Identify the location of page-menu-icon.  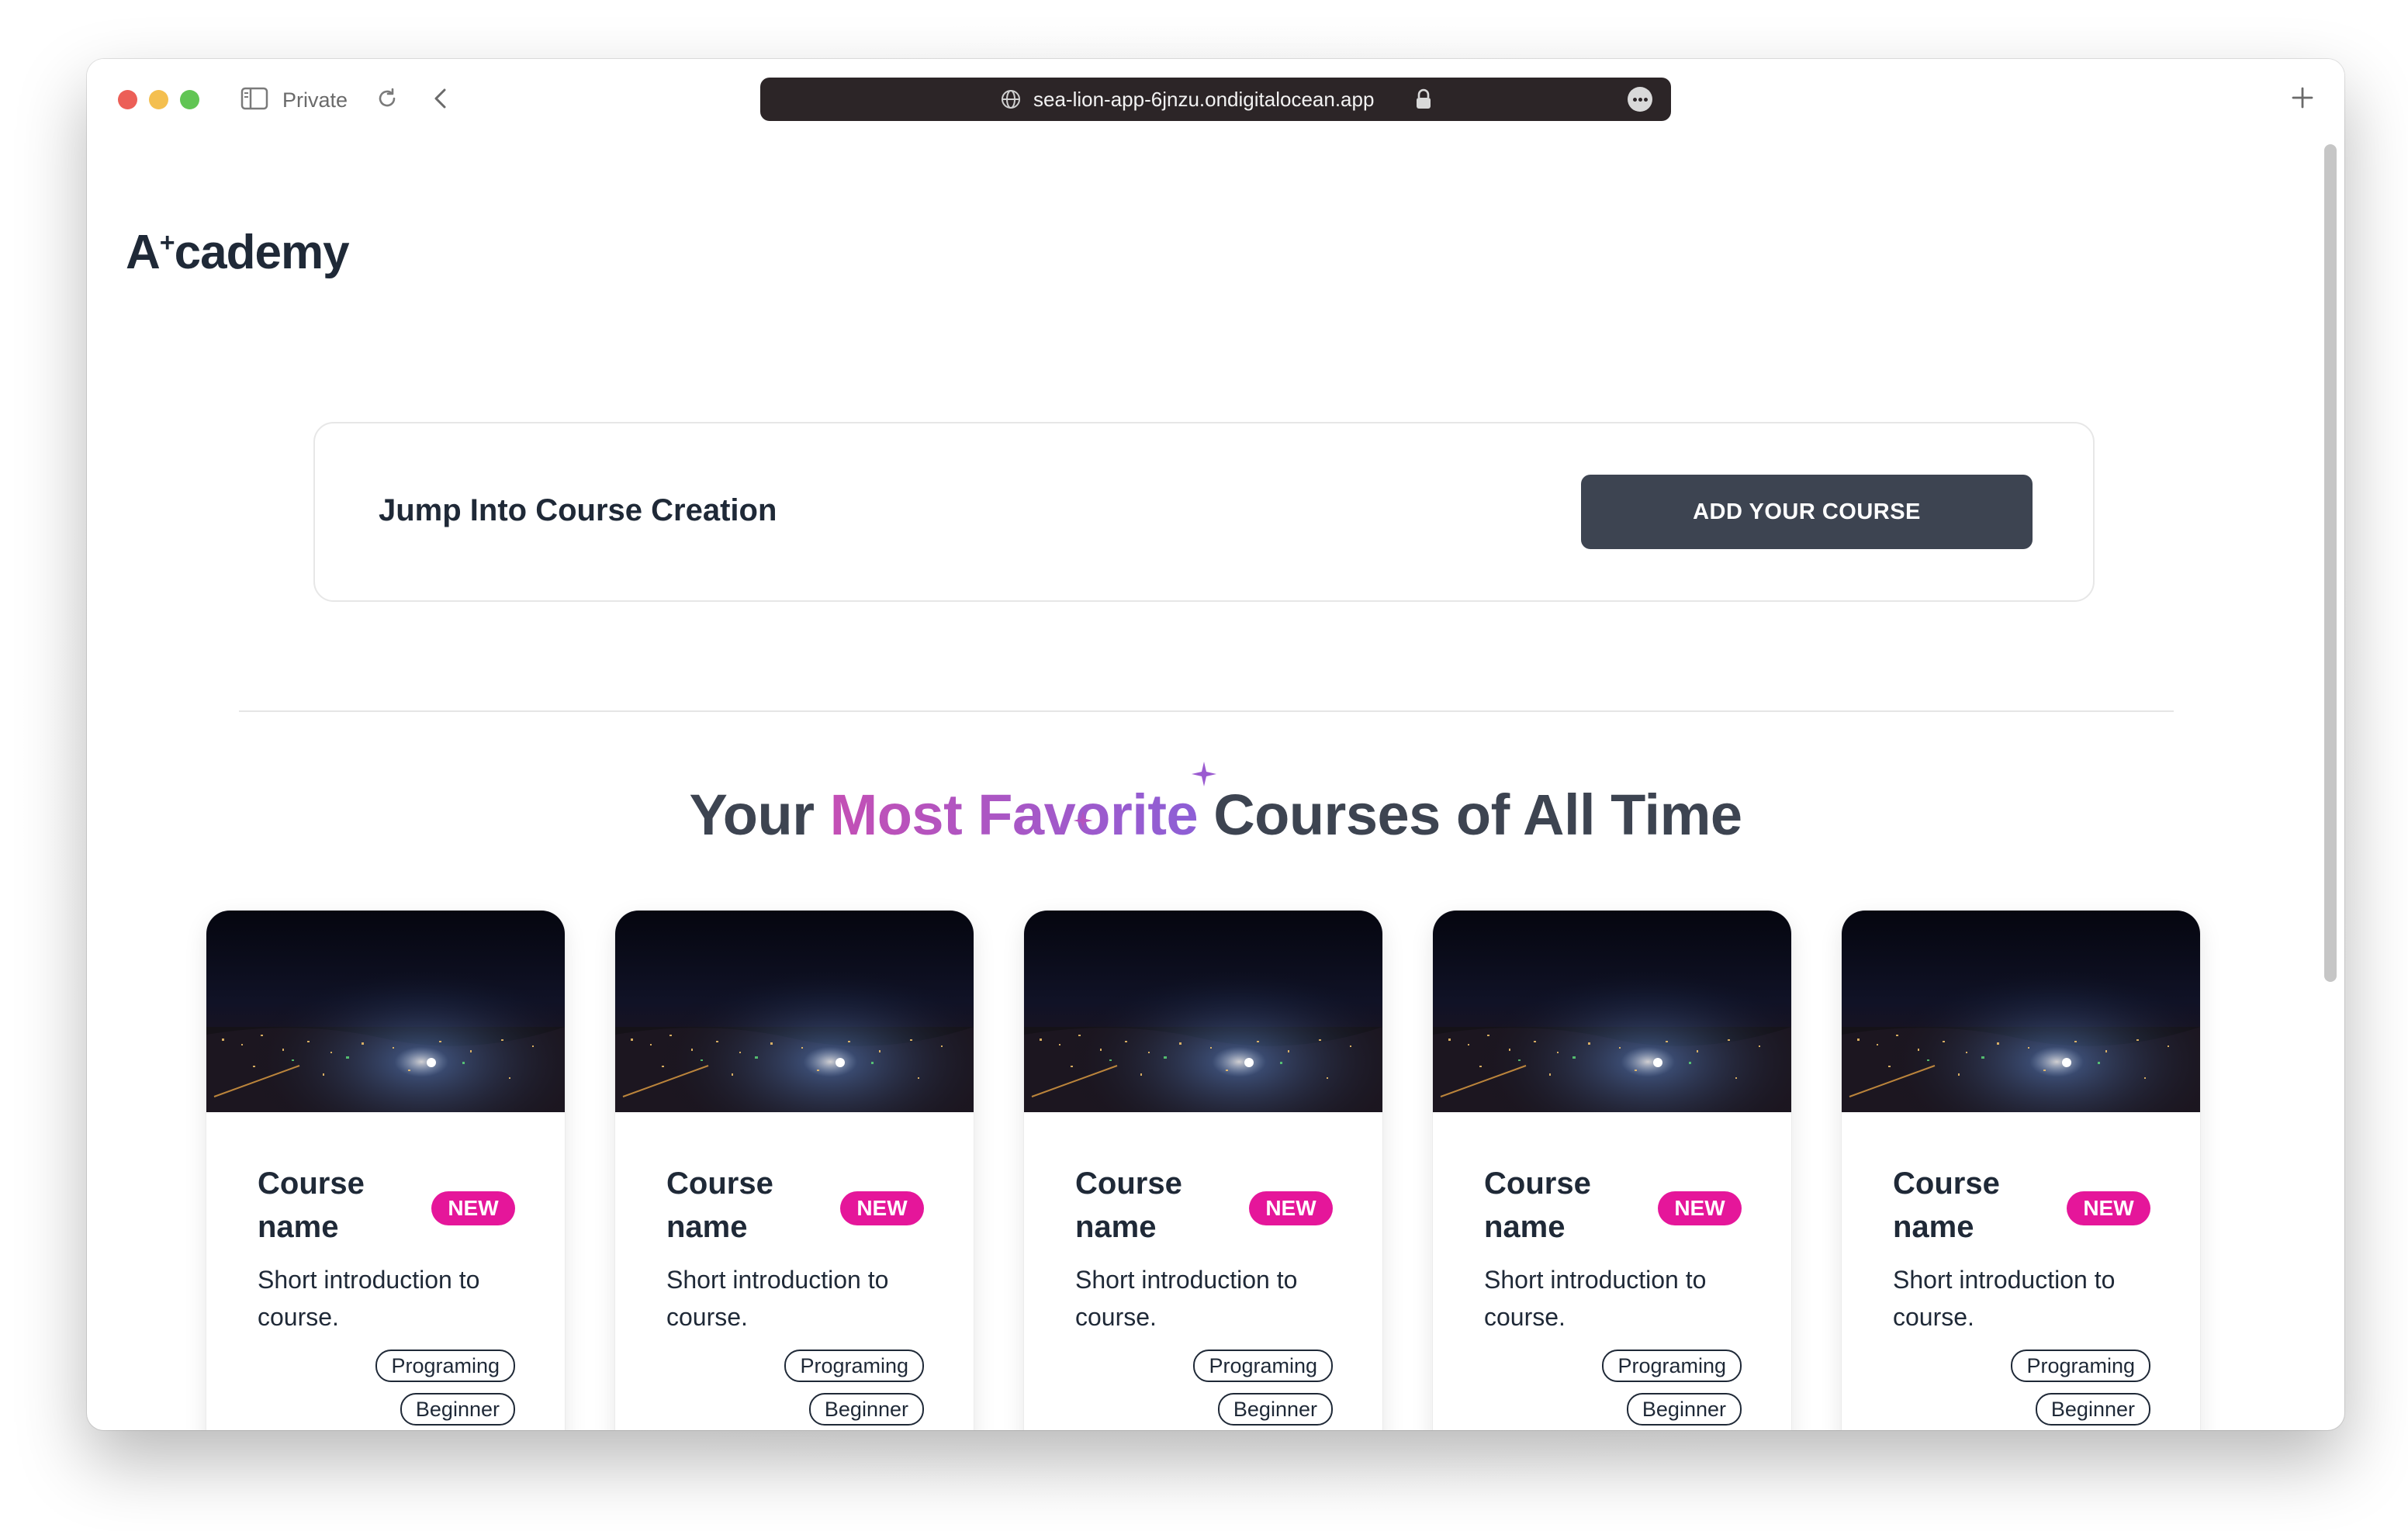
(1640, 99).